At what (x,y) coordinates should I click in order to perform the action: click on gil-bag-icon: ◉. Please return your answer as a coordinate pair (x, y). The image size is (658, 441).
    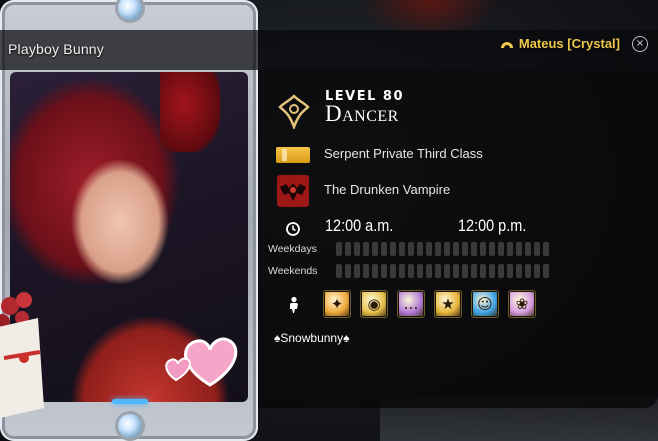
    Looking at the image, I should click on (374, 304).